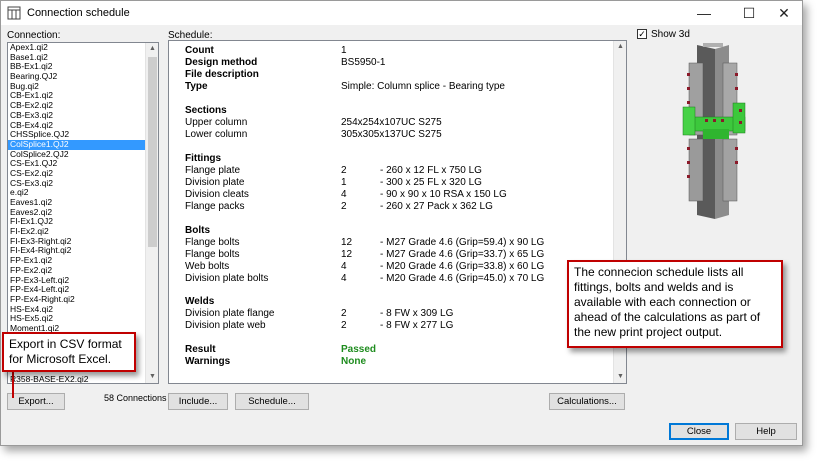 This screenshot has height=461, width=819. I want to click on fittings-desc: - 260 x 12 FL x 750 LG, so click(431, 170).